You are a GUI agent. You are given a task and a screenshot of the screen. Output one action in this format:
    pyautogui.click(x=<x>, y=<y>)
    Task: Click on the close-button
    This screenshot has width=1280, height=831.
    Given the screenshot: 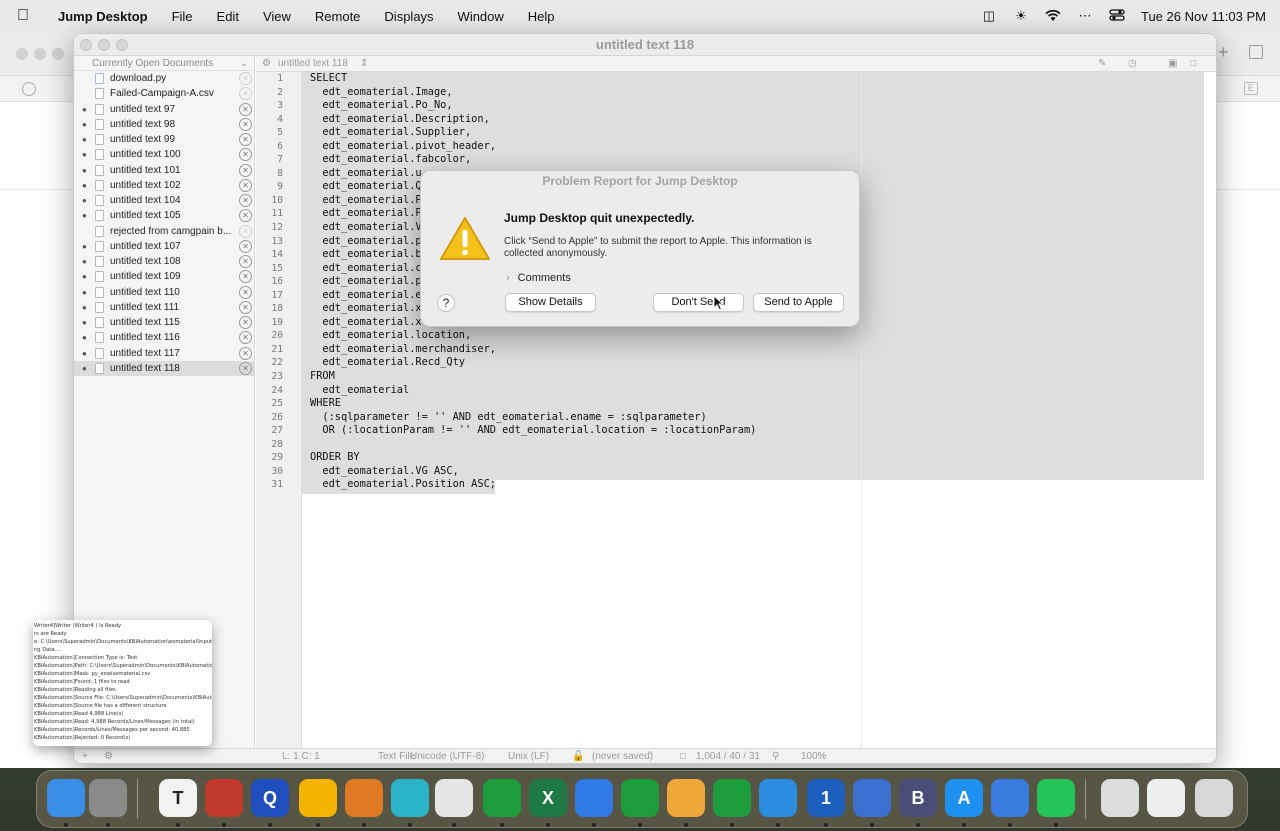 What is the action you would take?
    pyautogui.click(x=86, y=45)
    